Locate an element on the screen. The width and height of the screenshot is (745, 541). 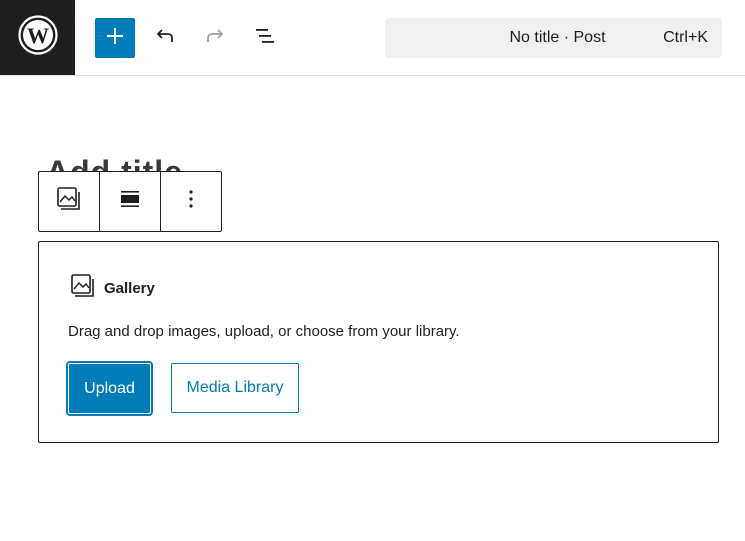
undo-icon is located at coordinates (165, 38).